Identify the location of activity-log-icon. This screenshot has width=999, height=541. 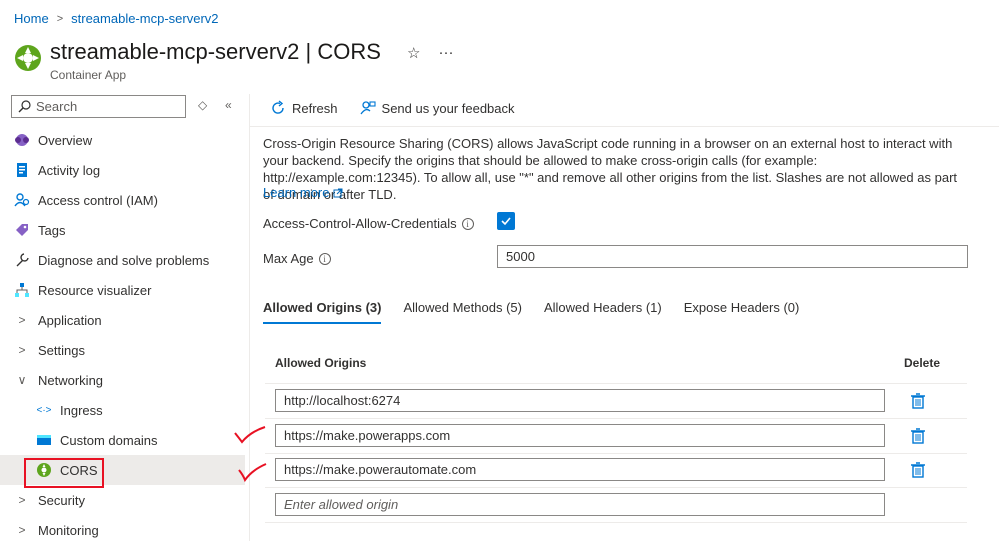
(22, 170).